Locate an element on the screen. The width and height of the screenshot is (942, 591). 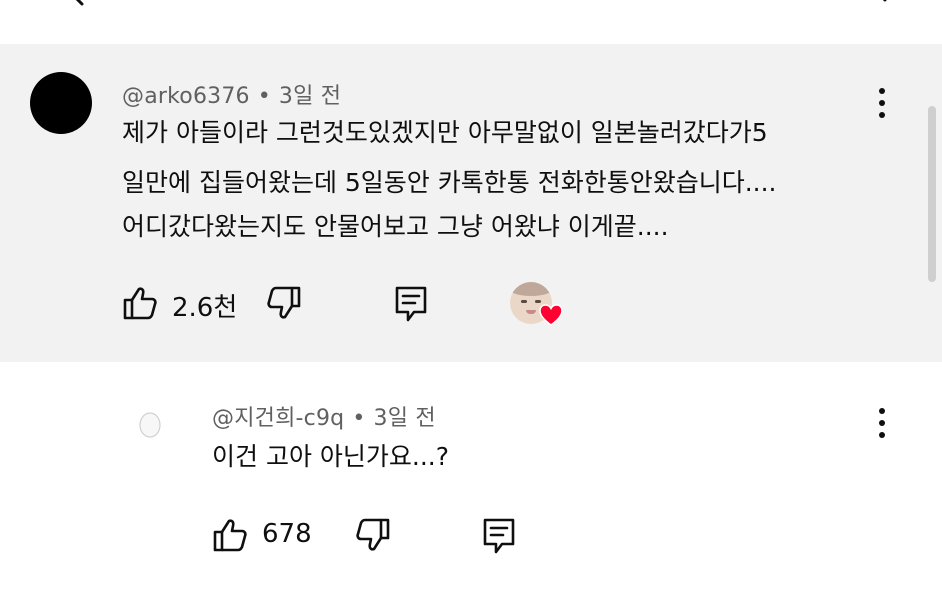
comment-meta: @arko6376 • 3일 전 is located at coordinates (231, 94).